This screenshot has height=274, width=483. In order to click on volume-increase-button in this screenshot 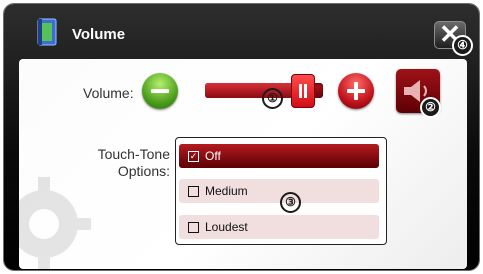, I will do `click(356, 91)`.